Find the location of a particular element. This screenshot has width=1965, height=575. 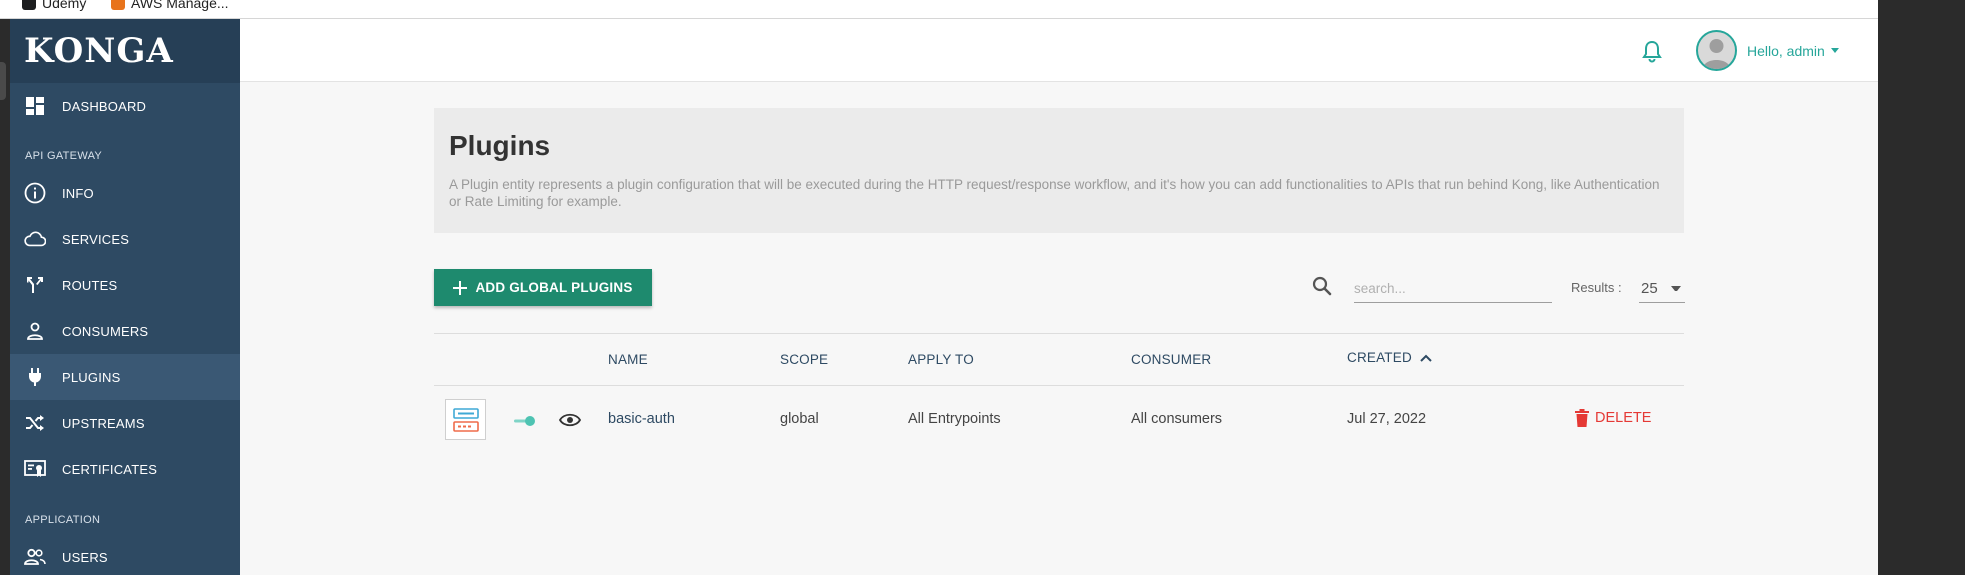

sort-ascending-icon is located at coordinates (1426, 358).